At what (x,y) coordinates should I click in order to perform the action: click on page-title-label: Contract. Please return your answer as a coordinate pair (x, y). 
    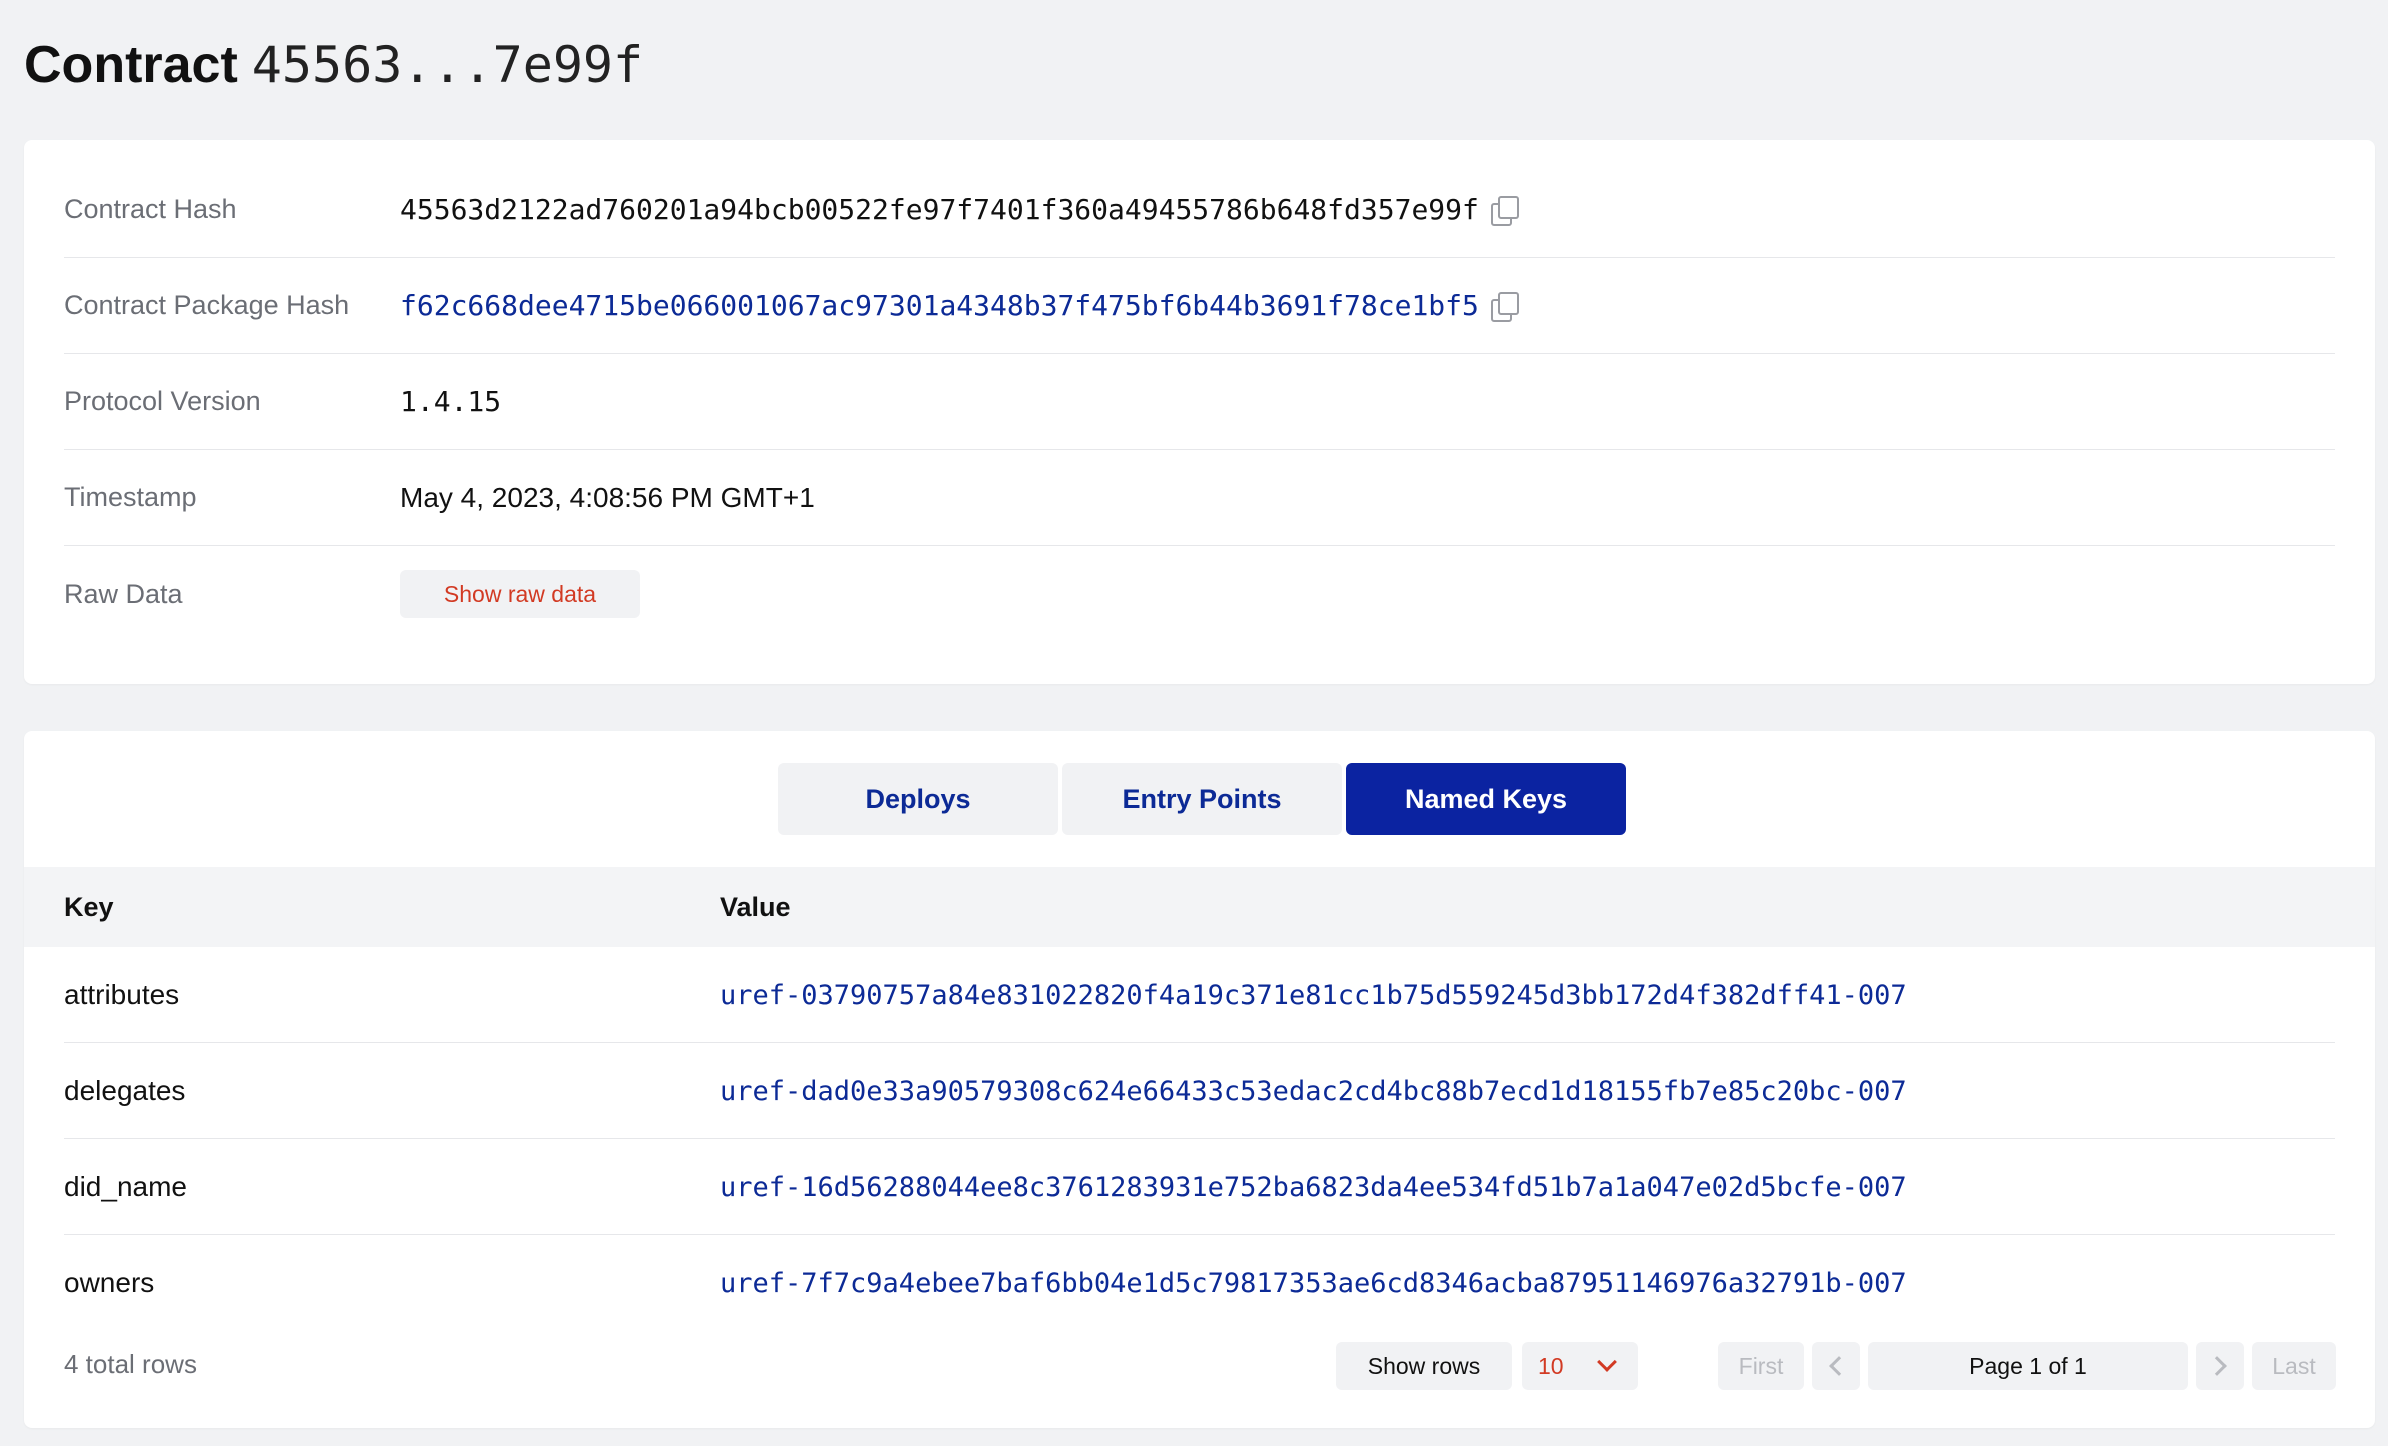
    Looking at the image, I should click on (131, 65).